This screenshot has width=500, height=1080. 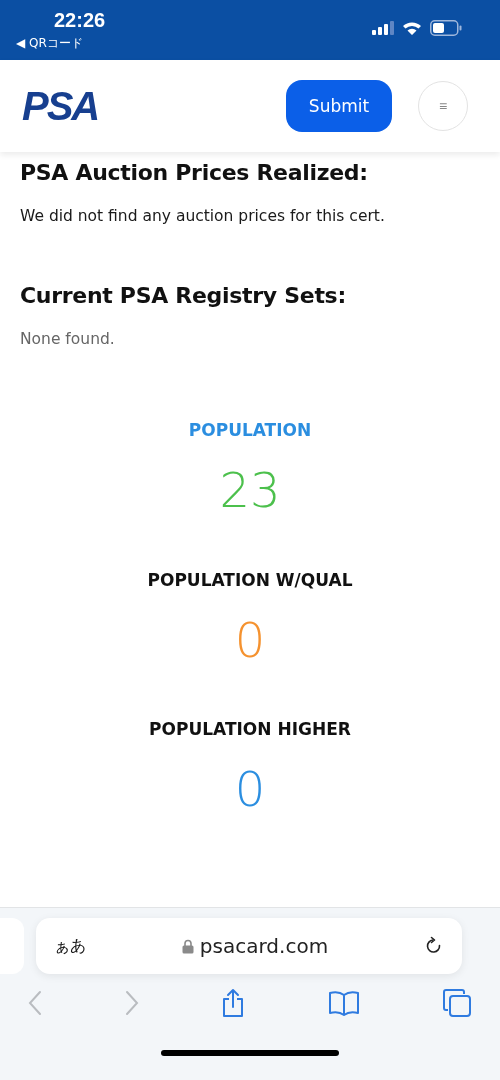 What do you see at coordinates (203, 216) in the screenshot?
I see `section-text: We did not find any auction prices for this cert.` at bounding box center [203, 216].